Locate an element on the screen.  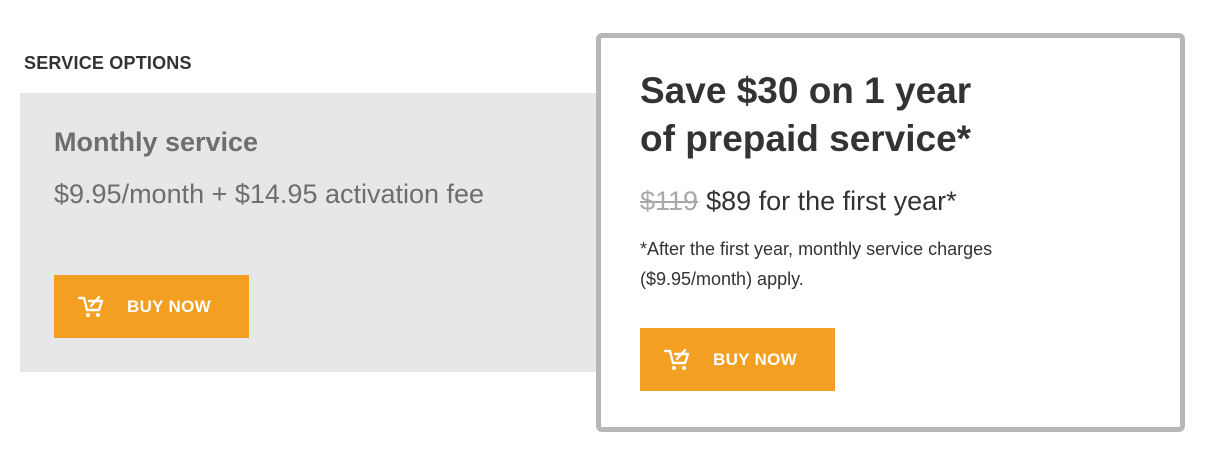
prepaid-old-price: $119 is located at coordinates (669, 201).